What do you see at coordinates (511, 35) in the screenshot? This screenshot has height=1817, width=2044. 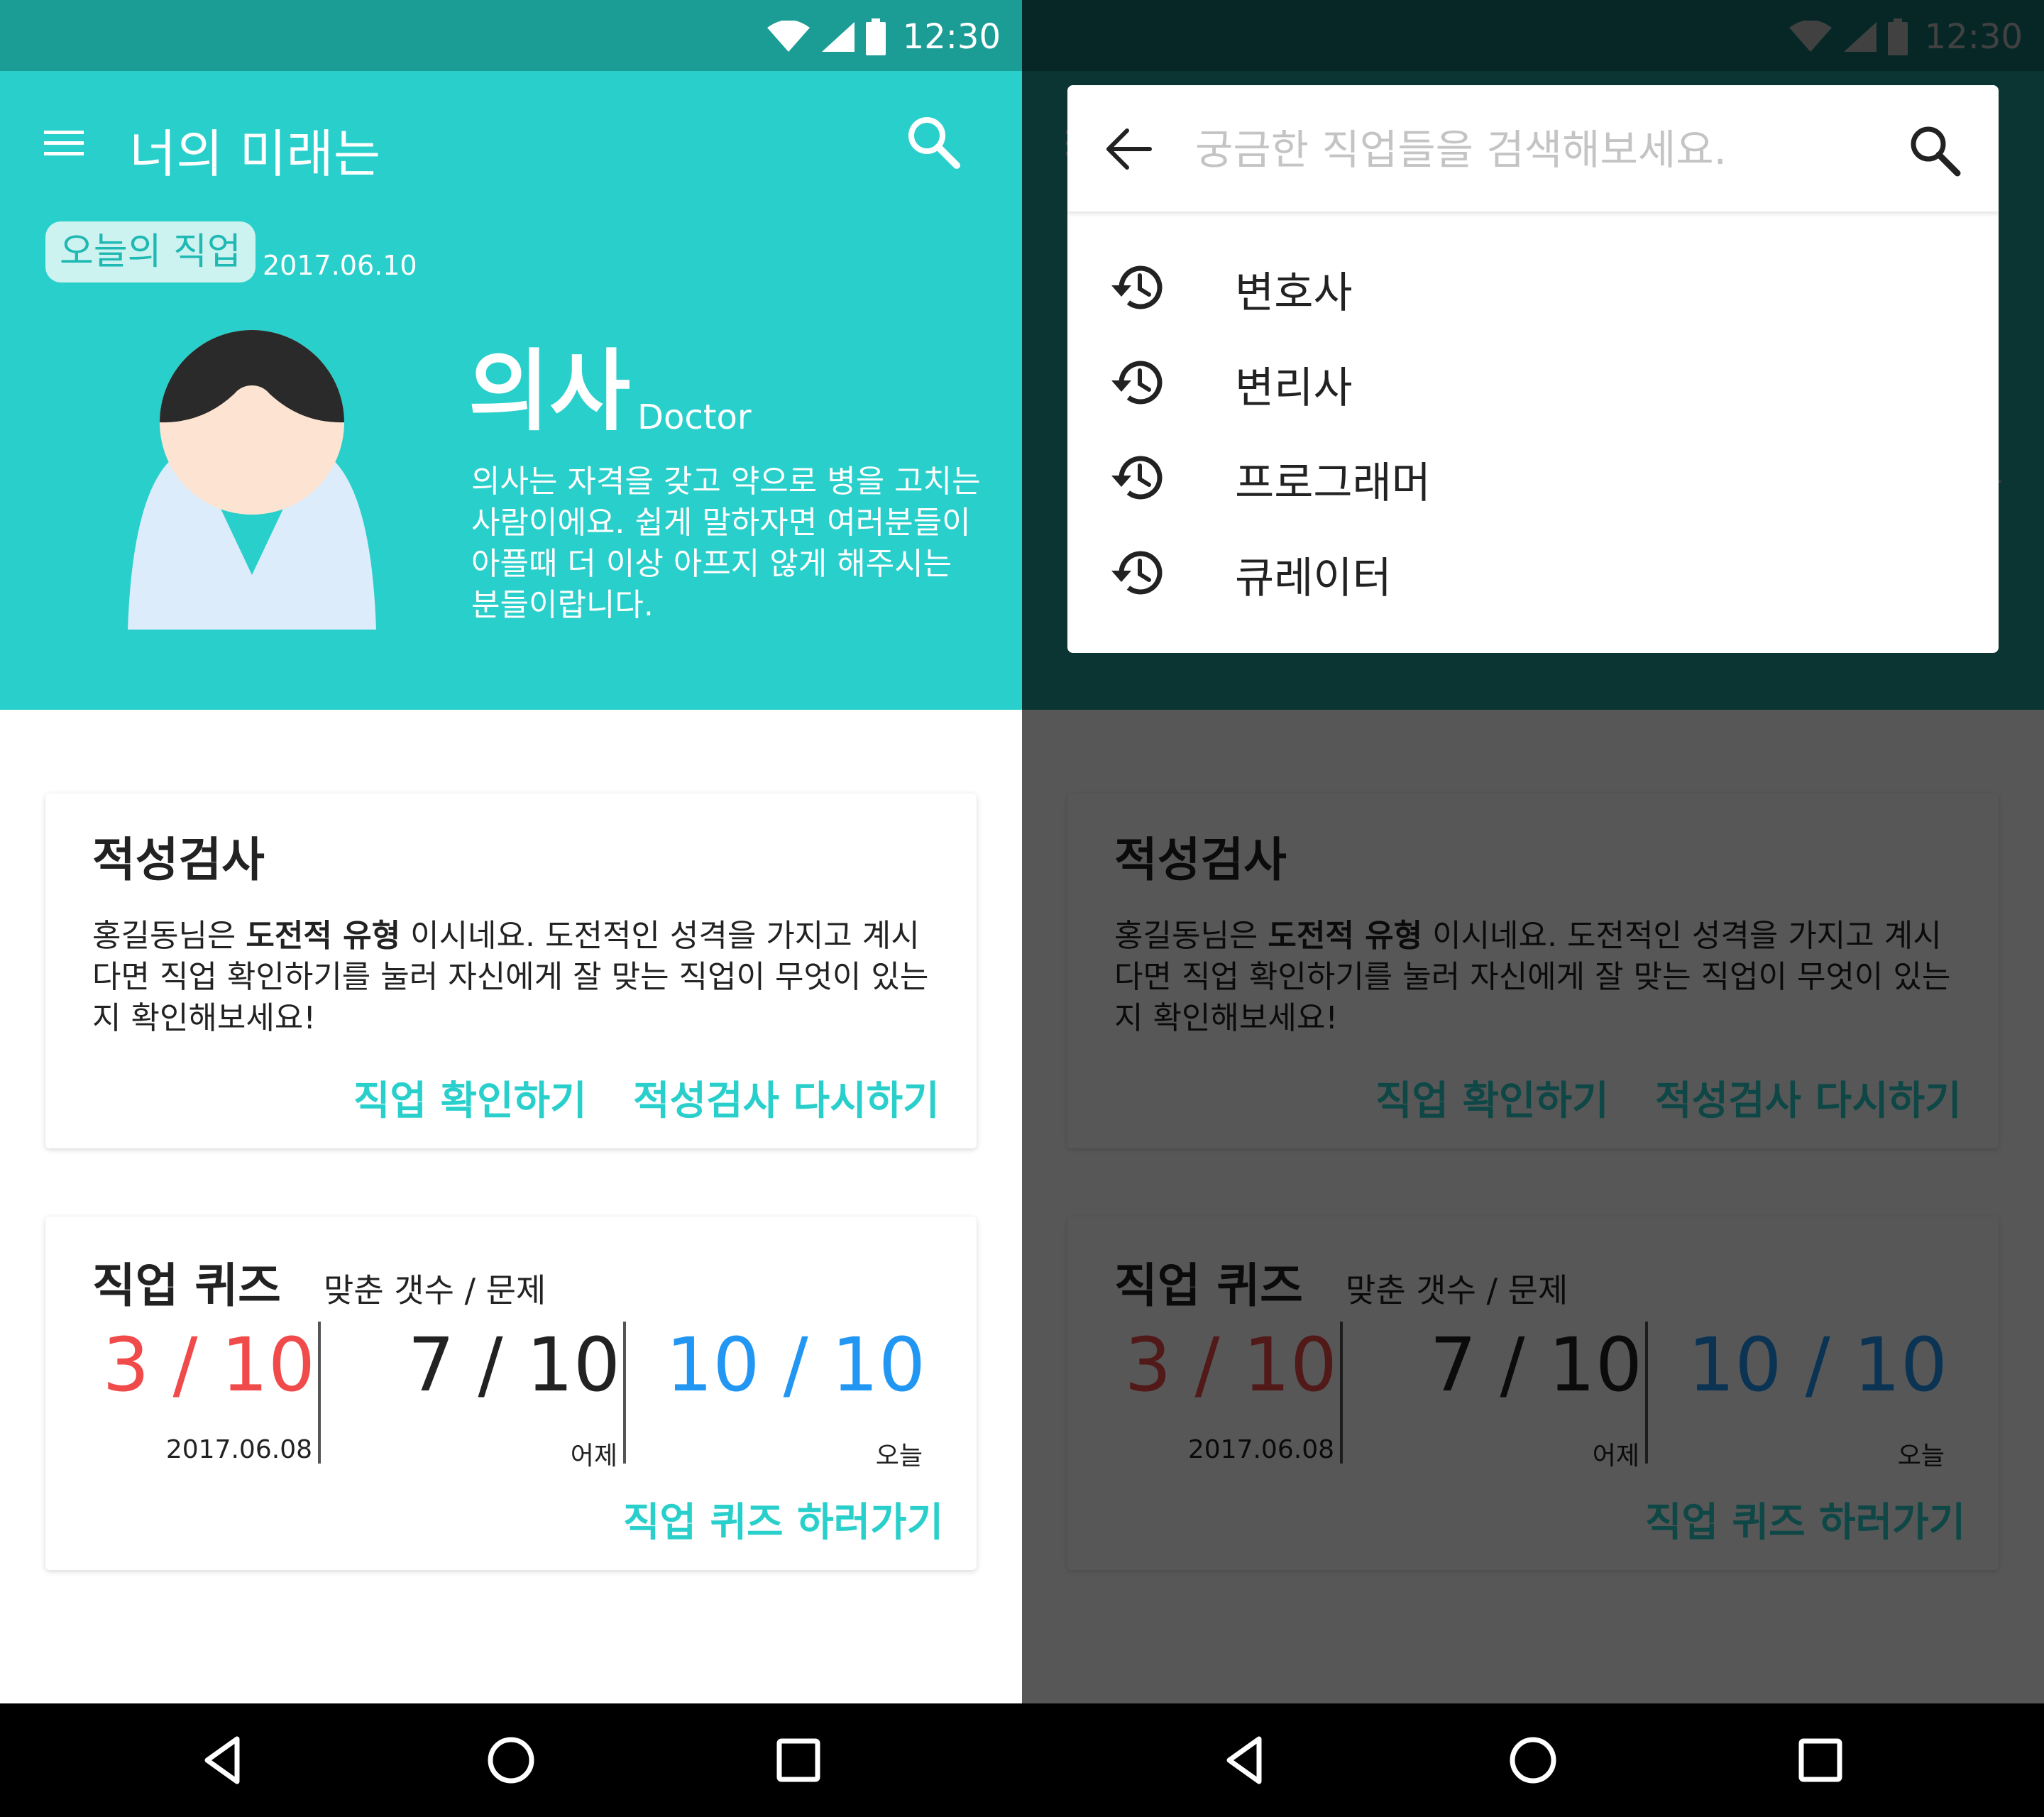 I see `status-bar: 12:30` at bounding box center [511, 35].